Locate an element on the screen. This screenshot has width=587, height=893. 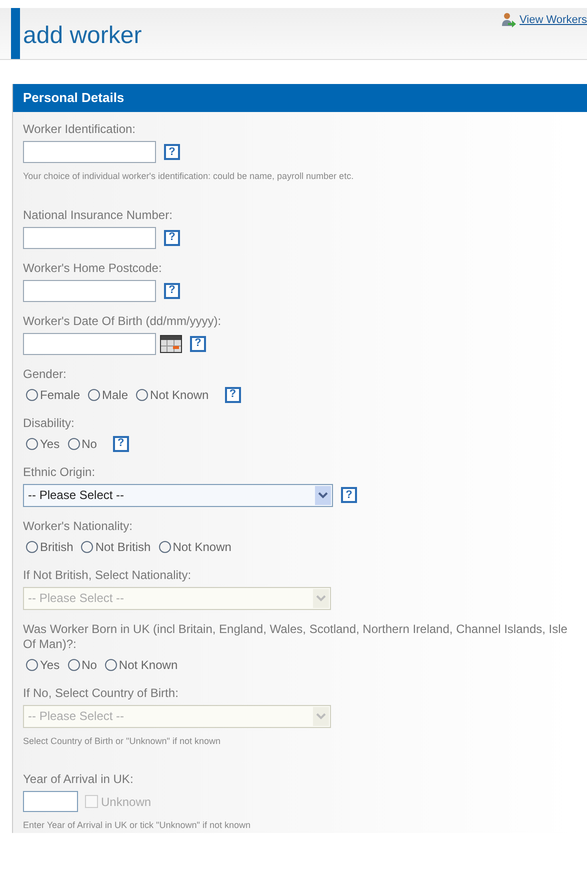
field-label: Year of Arrival in UK: is located at coordinates (78, 779).